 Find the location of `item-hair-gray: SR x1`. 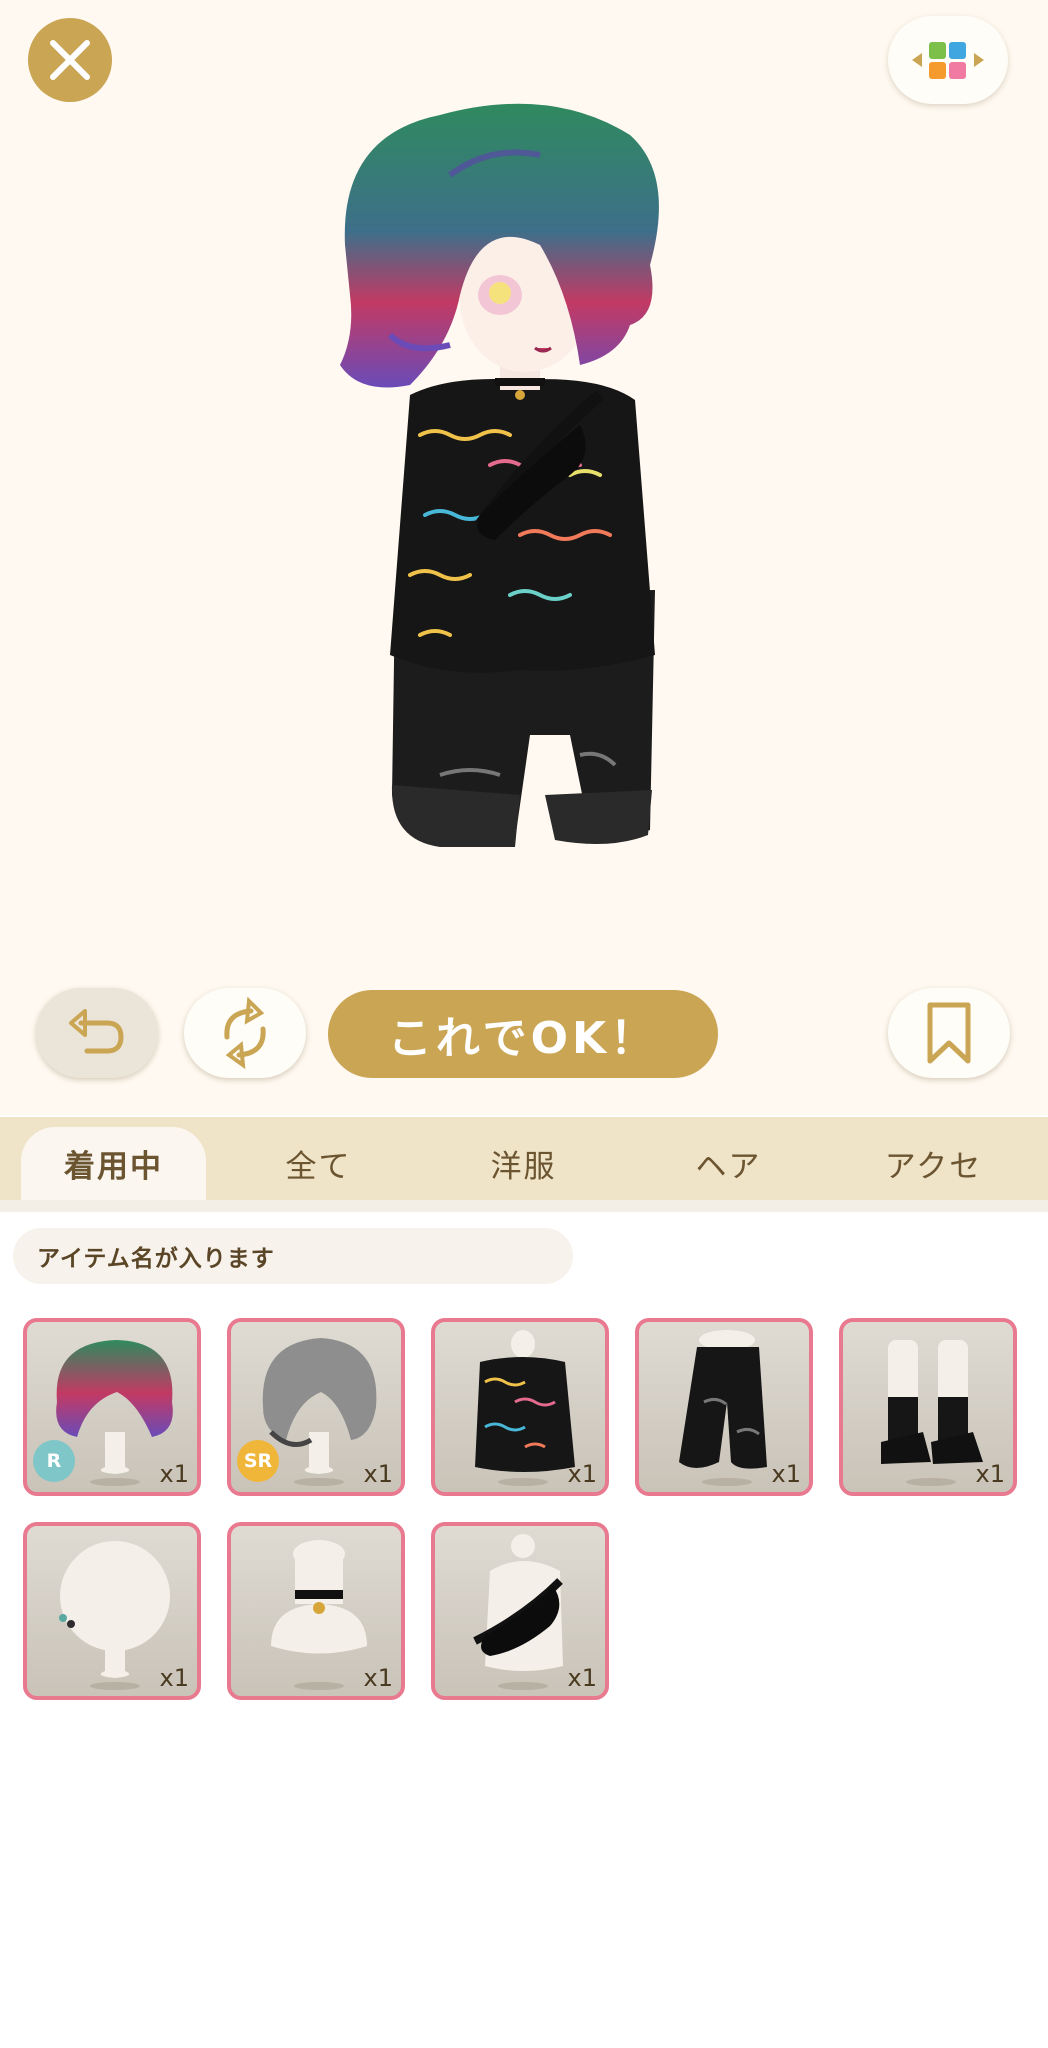

item-hair-gray: SR x1 is located at coordinates (316, 1407).